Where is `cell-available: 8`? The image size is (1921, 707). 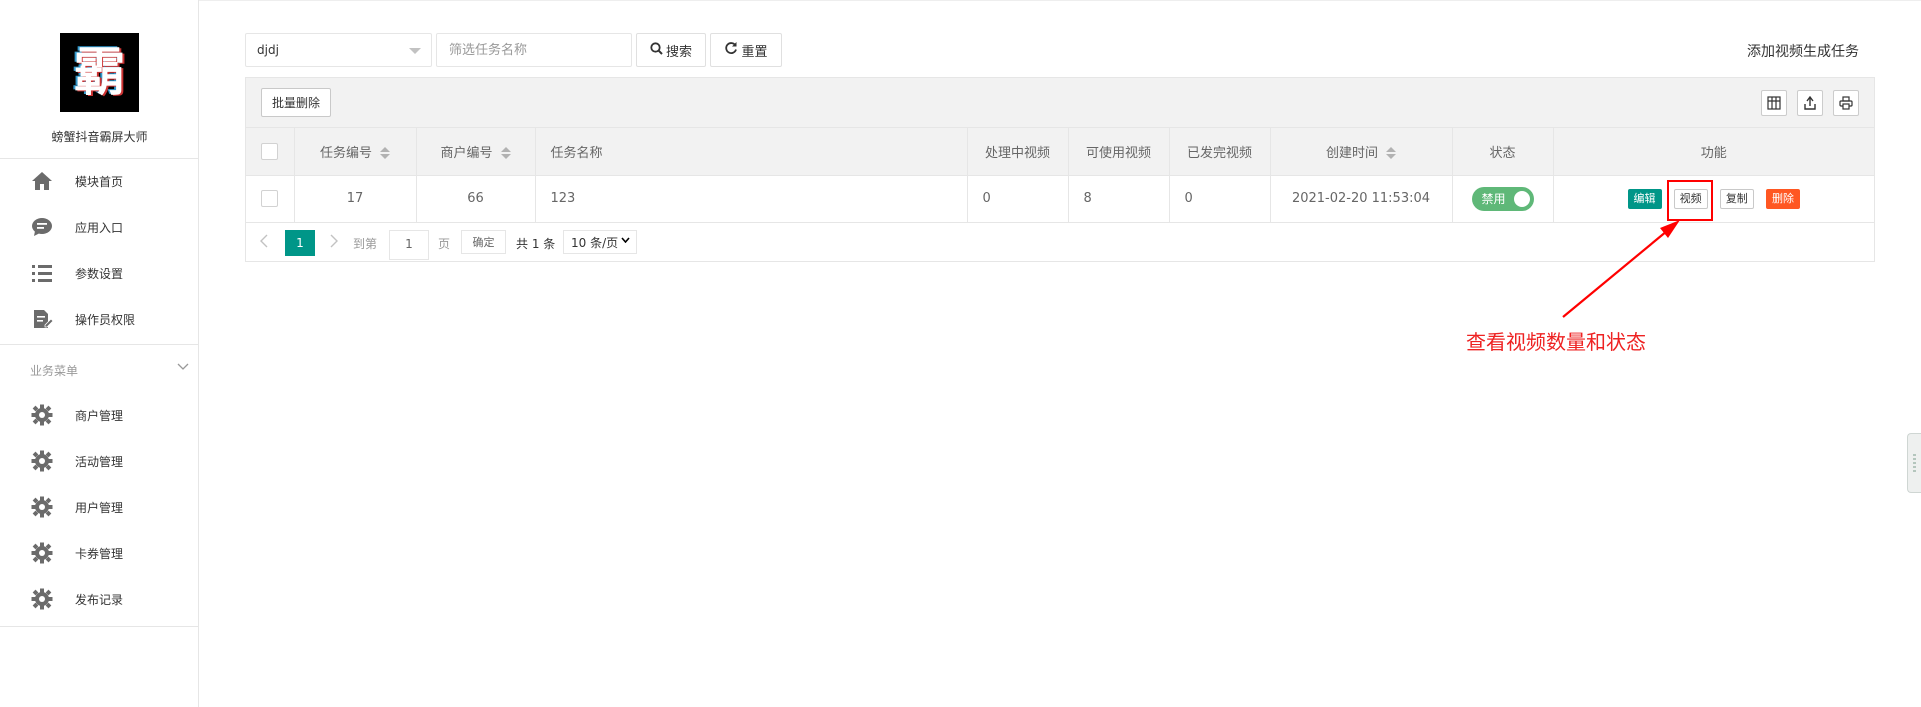
cell-available: 8 is located at coordinates (1119, 199).